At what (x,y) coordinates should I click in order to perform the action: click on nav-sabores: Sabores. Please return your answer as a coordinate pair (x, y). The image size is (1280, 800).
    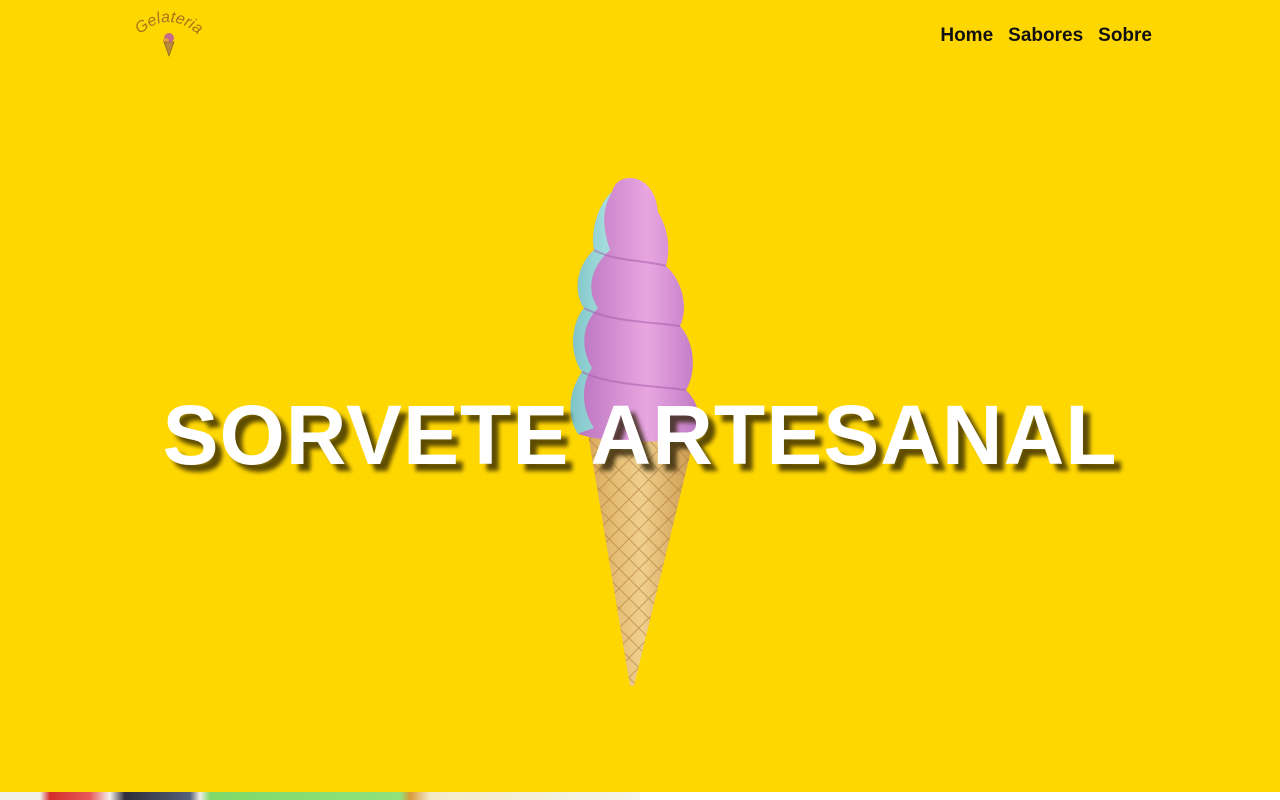
    Looking at the image, I should click on (1045, 36).